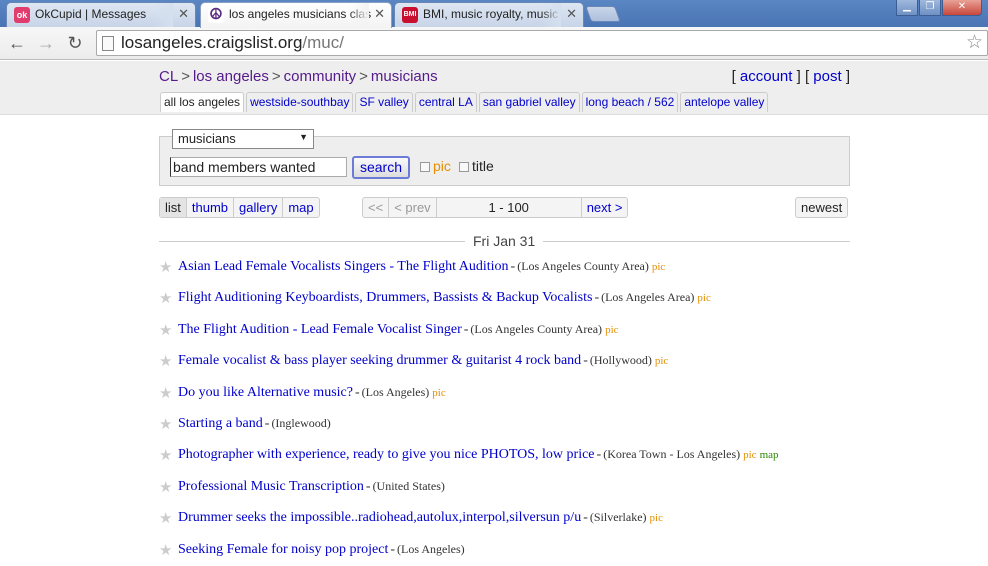  I want to click on listing-location: (Korea Town - Los Angeles), so click(672, 454).